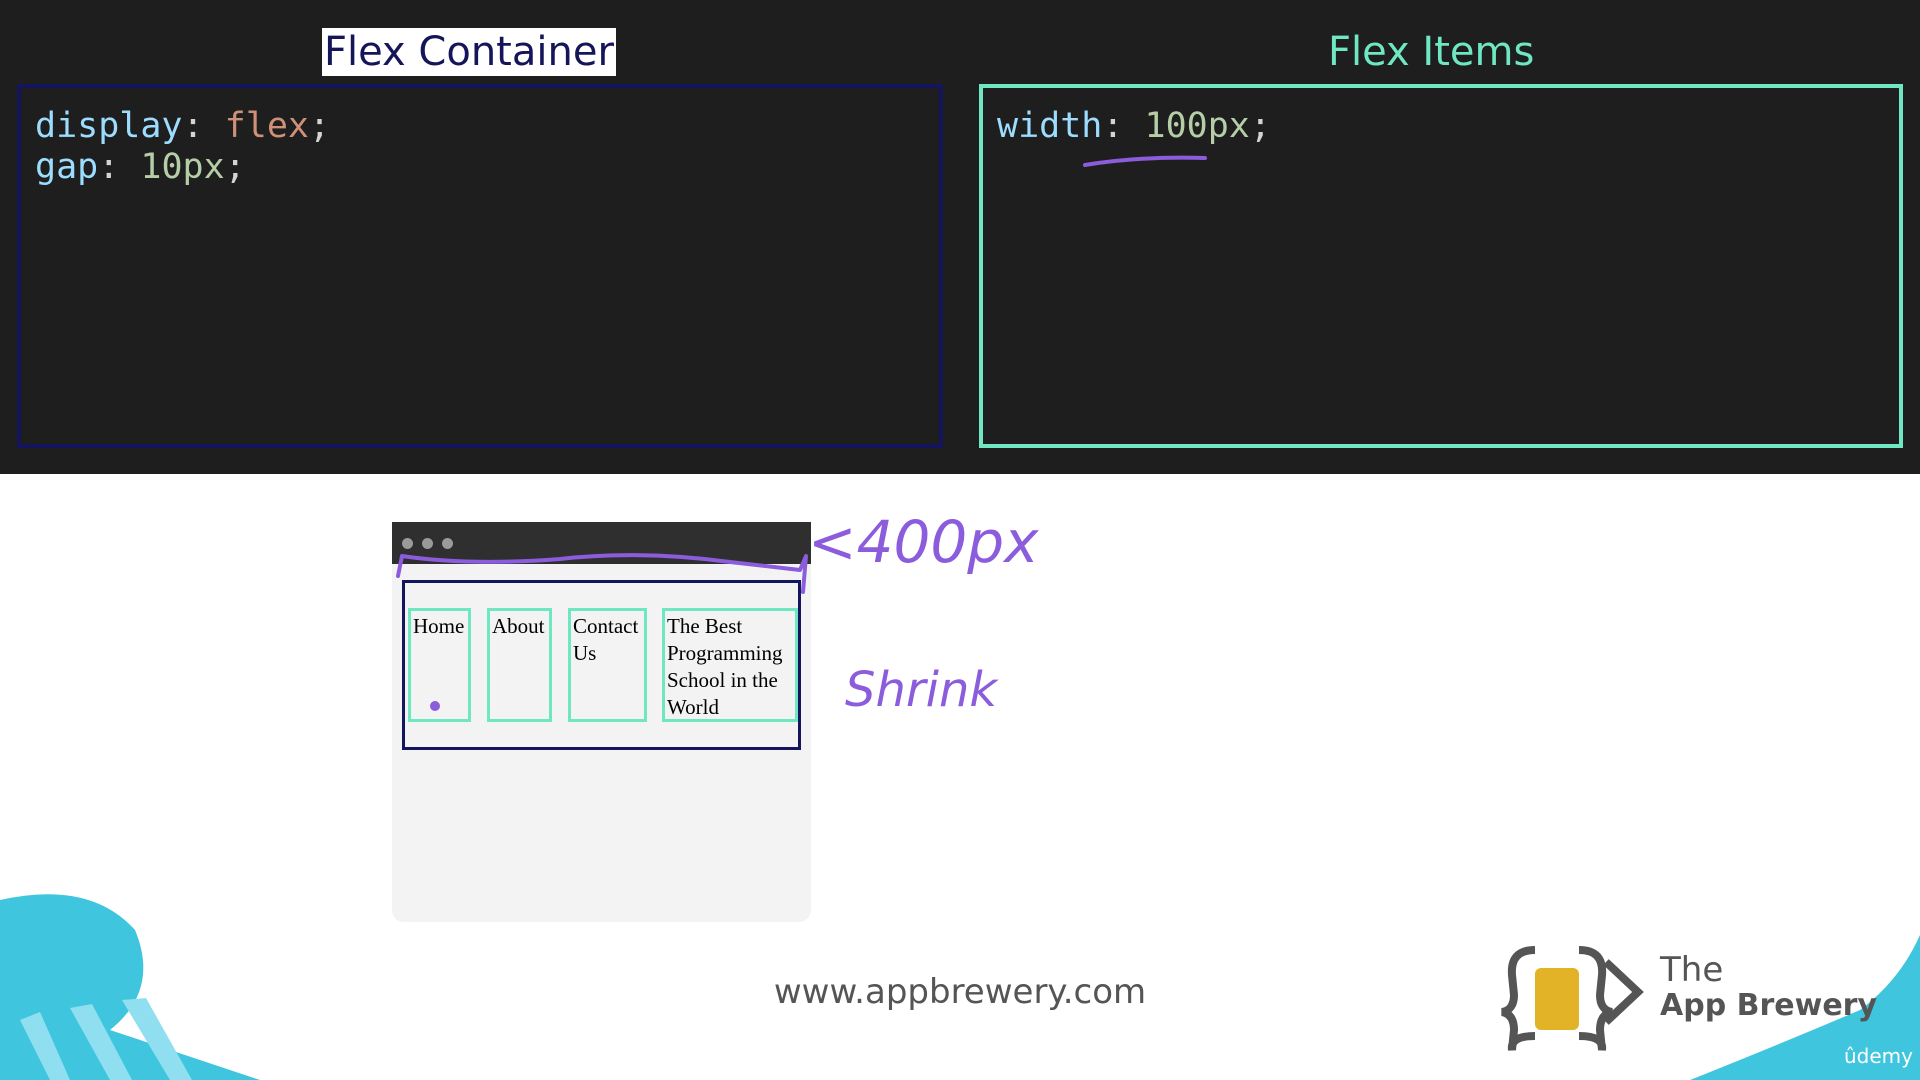  What do you see at coordinates (480, 167) in the screenshot?
I see `code-line-gap: gap: 10px;` at bounding box center [480, 167].